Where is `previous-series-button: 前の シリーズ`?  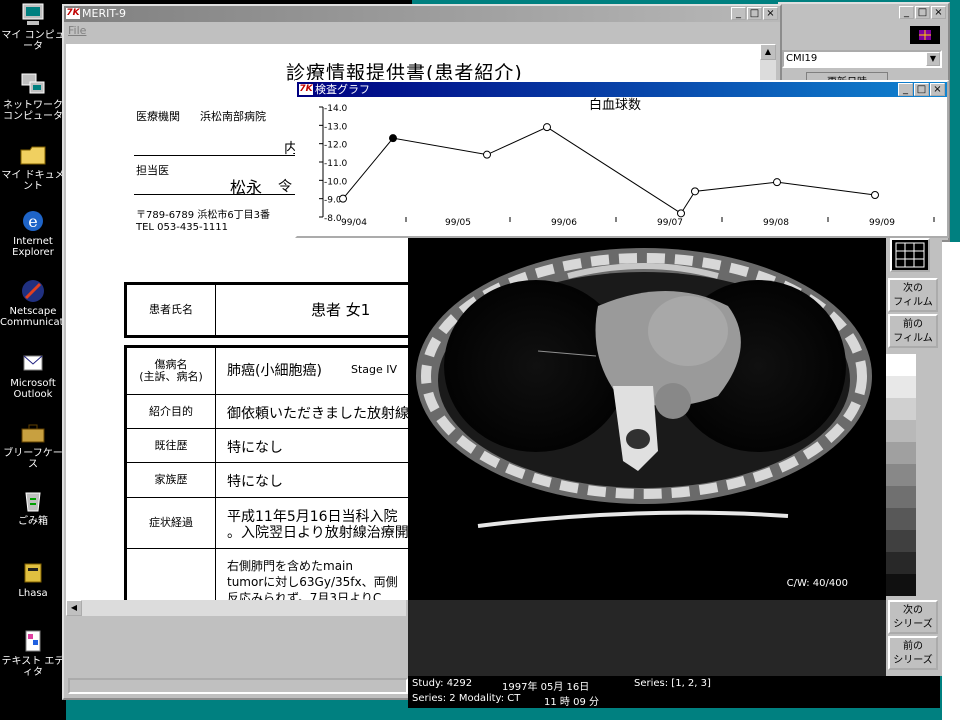 previous-series-button: 前の シリーズ is located at coordinates (913, 653).